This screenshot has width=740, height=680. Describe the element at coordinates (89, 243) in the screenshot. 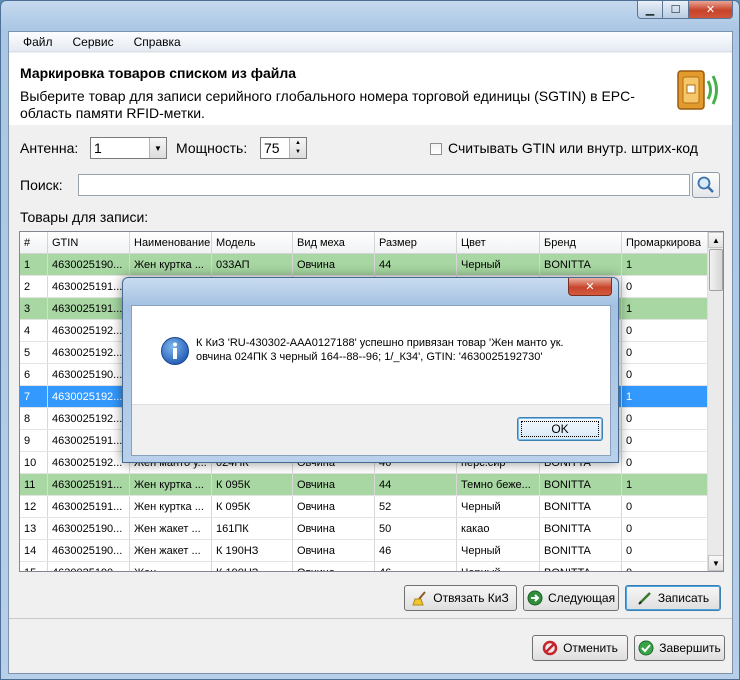

I see `col-gtin: GTIN` at that location.